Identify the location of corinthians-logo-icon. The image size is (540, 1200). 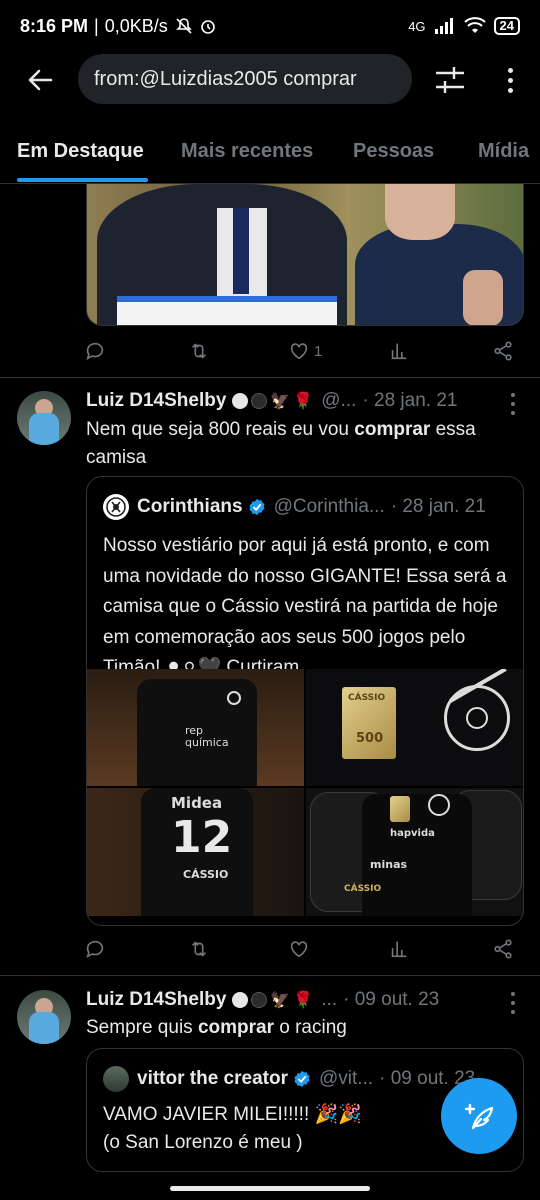
(116, 507).